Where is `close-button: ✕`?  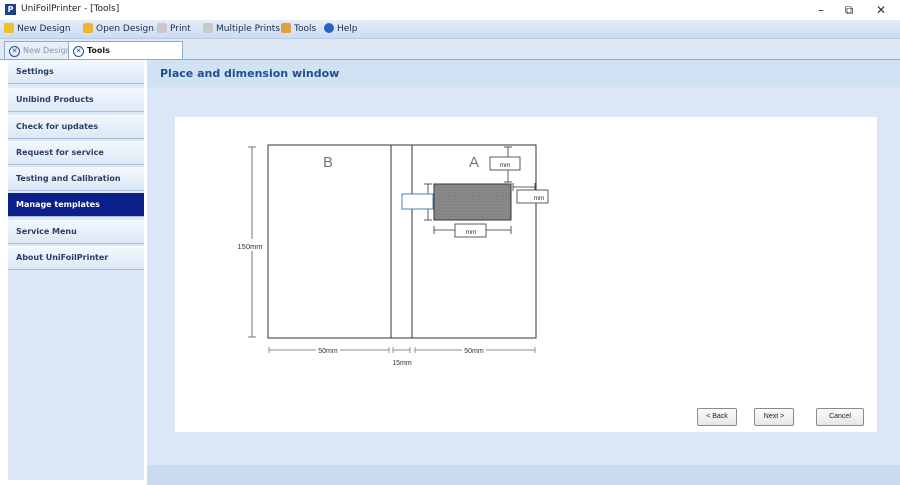 close-button: ✕ is located at coordinates (881, 10).